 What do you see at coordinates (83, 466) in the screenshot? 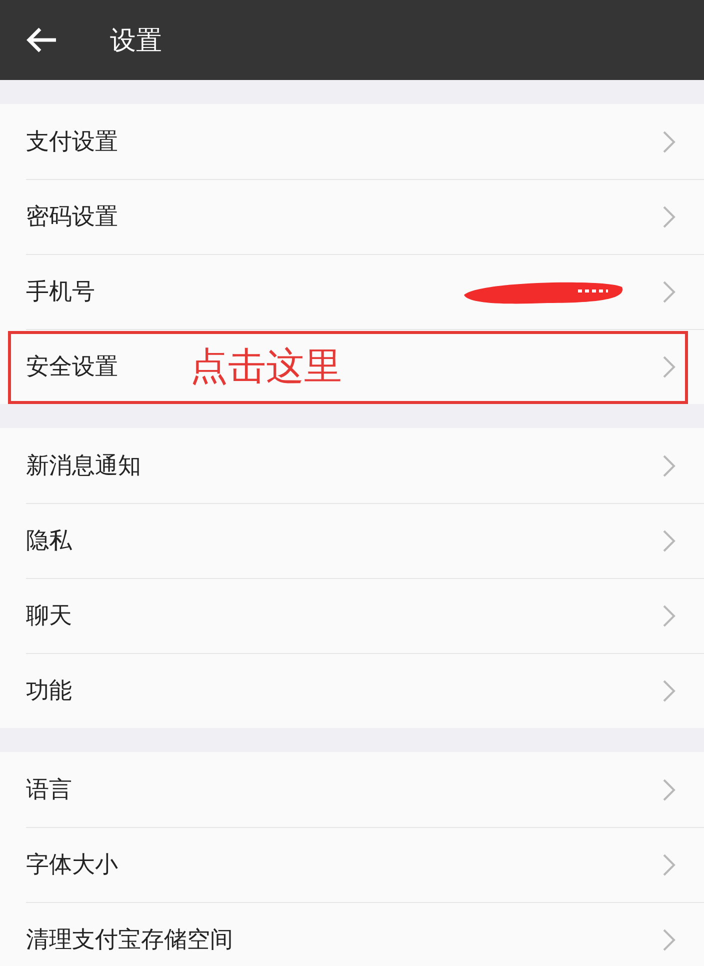
I see `row-label: 新消息通知` at bounding box center [83, 466].